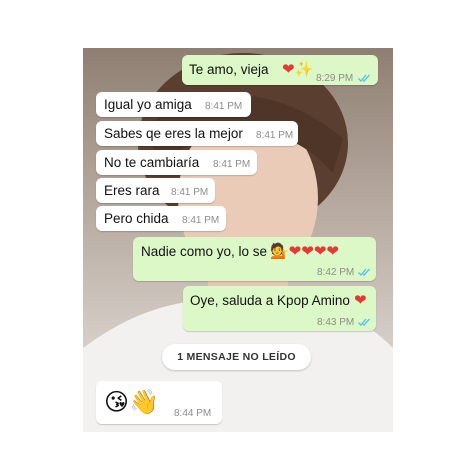  I want to click on message-time: 8:44 PM, so click(193, 413).